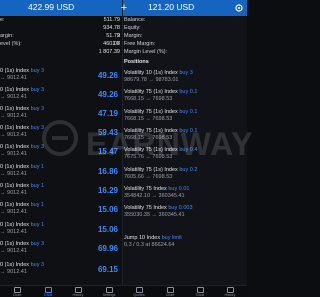  Describe the element at coordinates (109, 295) in the screenshot. I see `nav-label: Settings` at that location.